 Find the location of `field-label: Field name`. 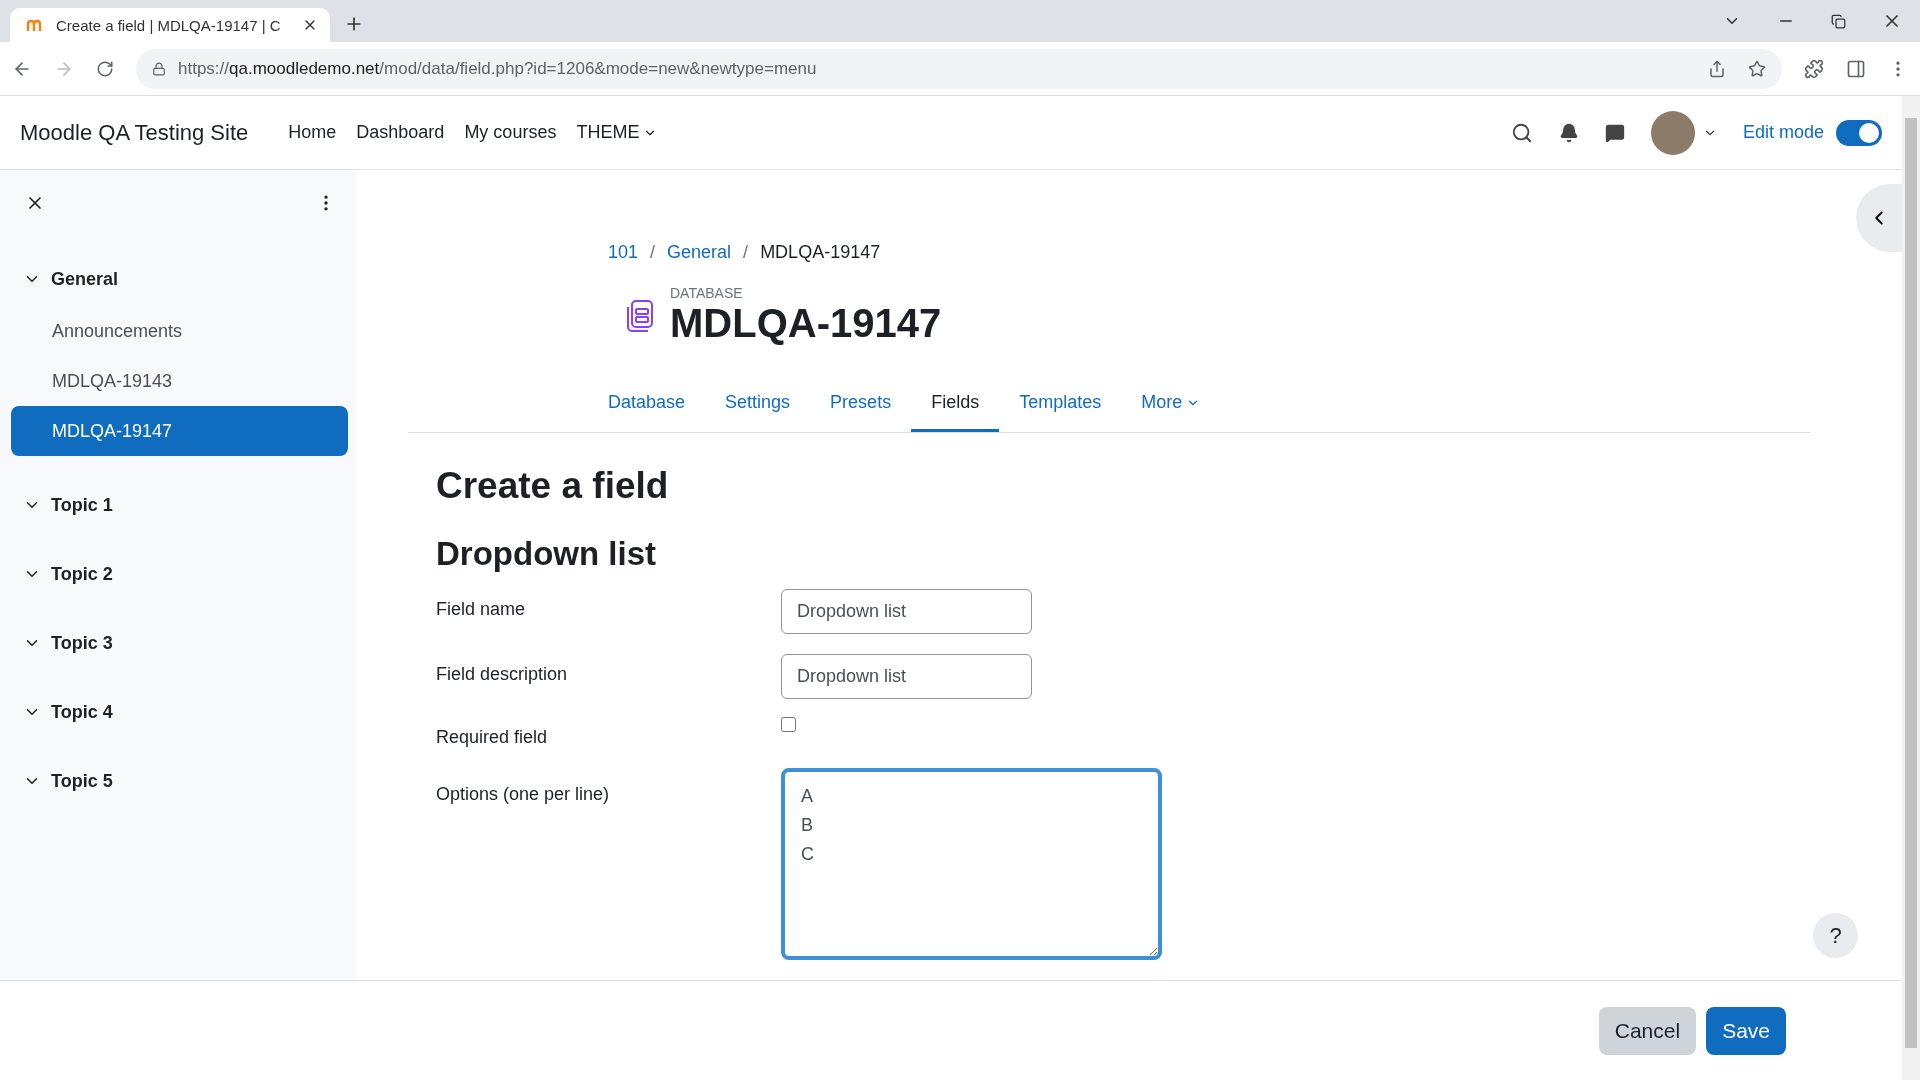

field-label: Field name is located at coordinates (481, 609).